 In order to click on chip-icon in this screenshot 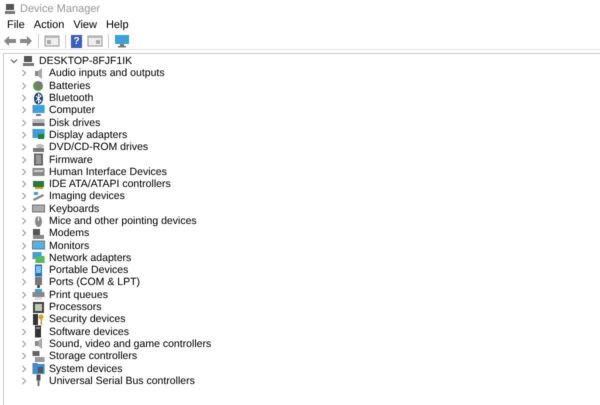, I will do `click(38, 159)`.